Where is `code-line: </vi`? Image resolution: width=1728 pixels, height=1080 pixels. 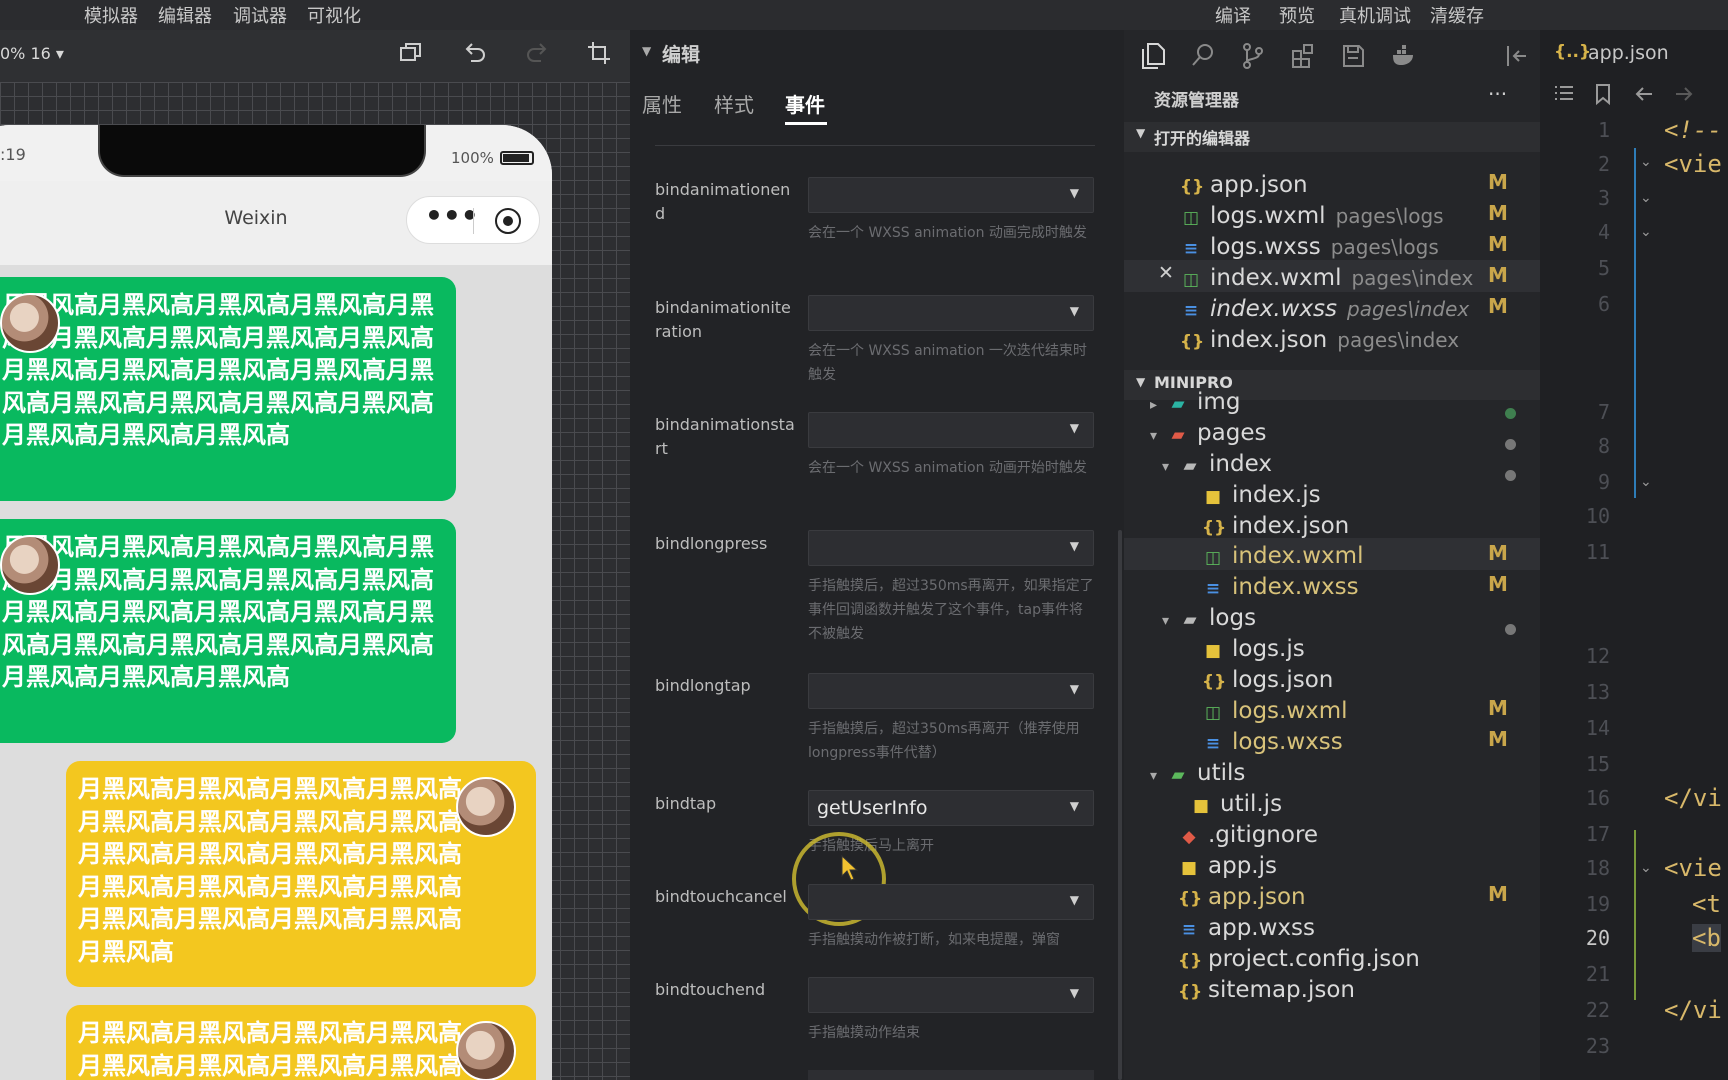
code-line: </vi is located at coordinates (1693, 1010).